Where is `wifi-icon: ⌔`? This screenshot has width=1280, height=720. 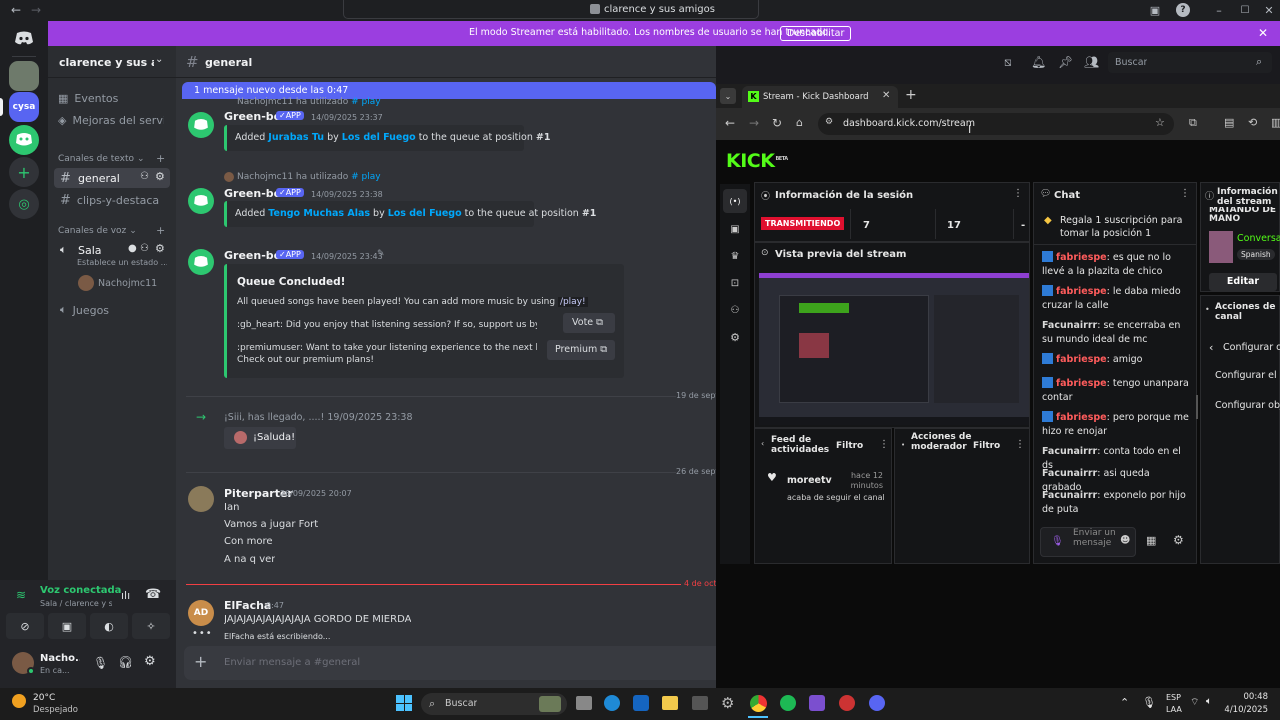
wifi-icon: ⌔ is located at coordinates (1194, 702).